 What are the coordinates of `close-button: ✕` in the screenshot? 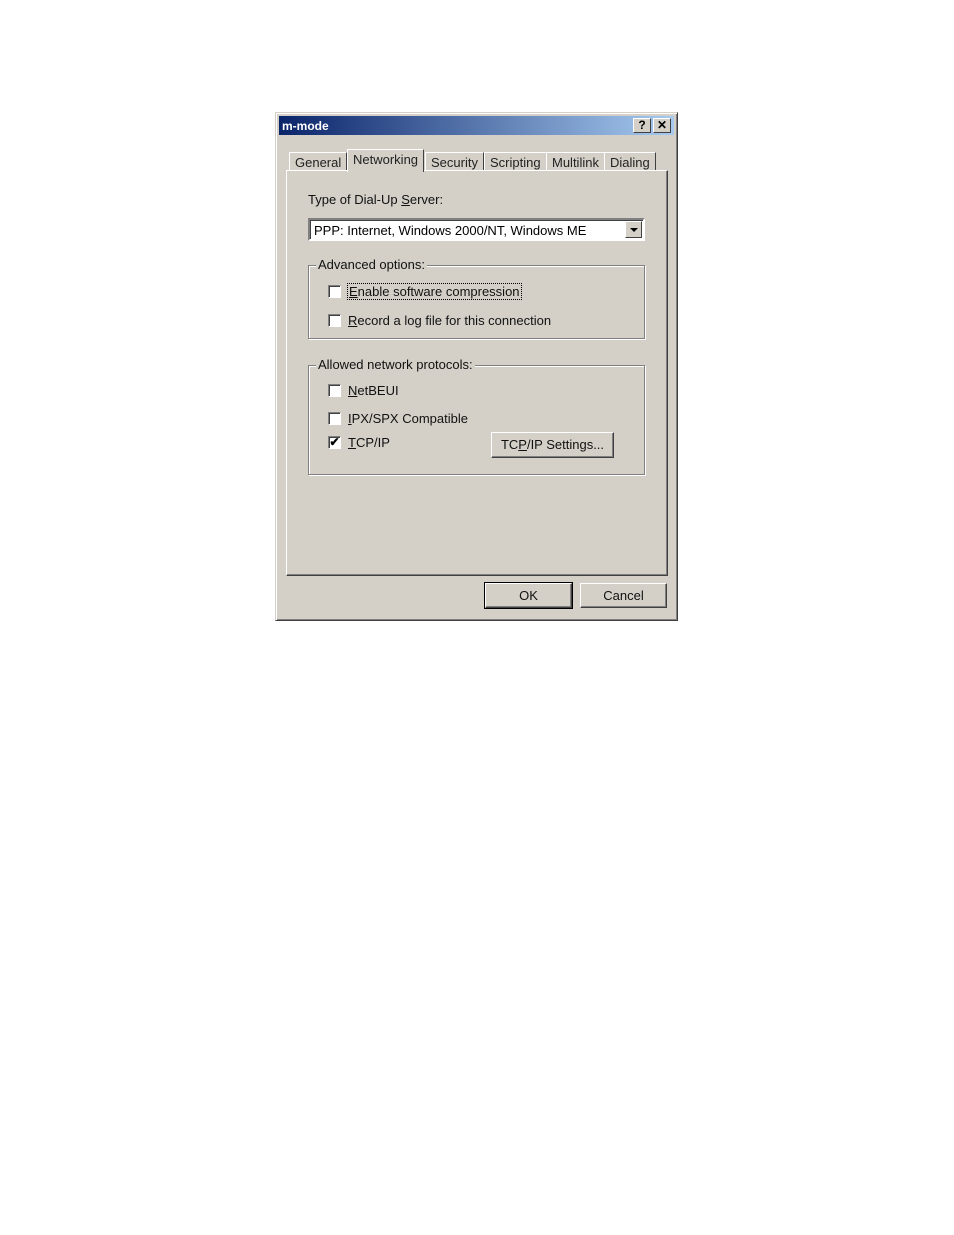 It's located at (662, 125).